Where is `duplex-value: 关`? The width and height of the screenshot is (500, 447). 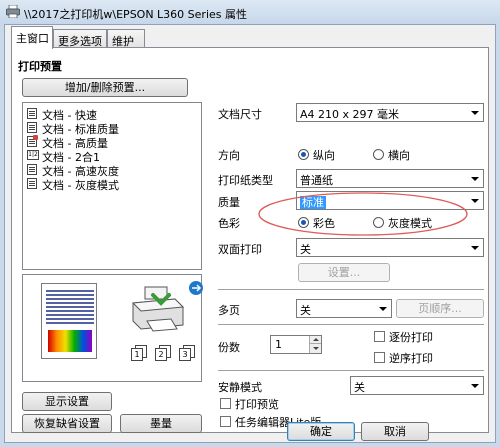
duplex-value: 关 is located at coordinates (305, 249).